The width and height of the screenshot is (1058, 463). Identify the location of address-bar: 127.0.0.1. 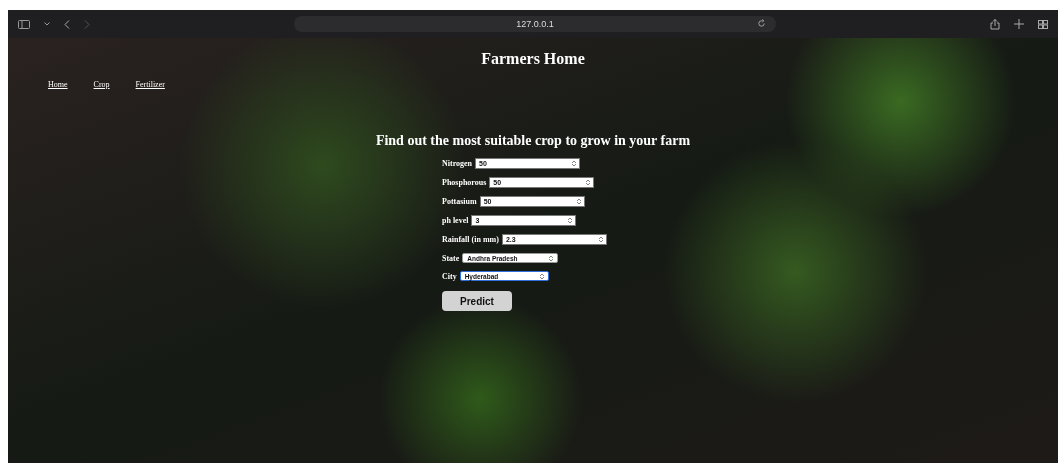
(535, 24).